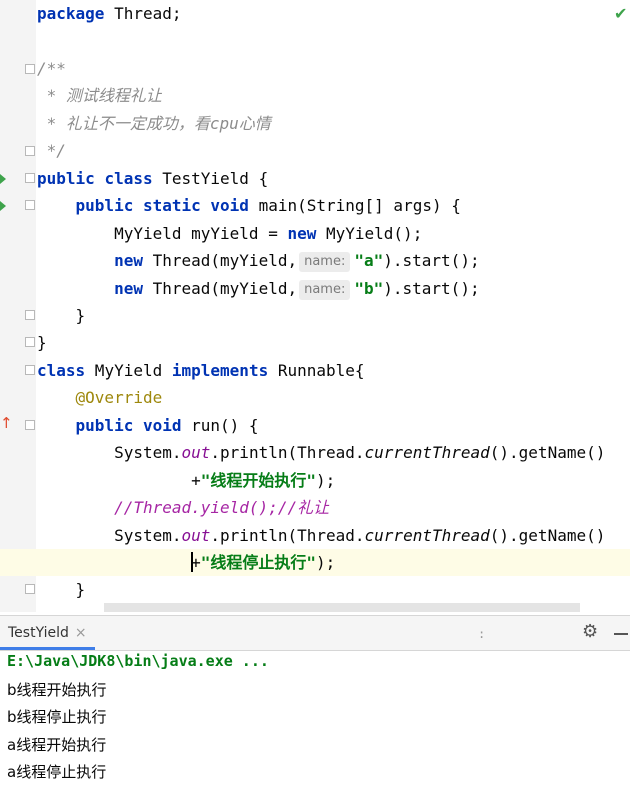 The height and width of the screenshot is (797, 630). Describe the element at coordinates (57, 717) in the screenshot. I see `console-output-line: b线程停止执行` at that location.